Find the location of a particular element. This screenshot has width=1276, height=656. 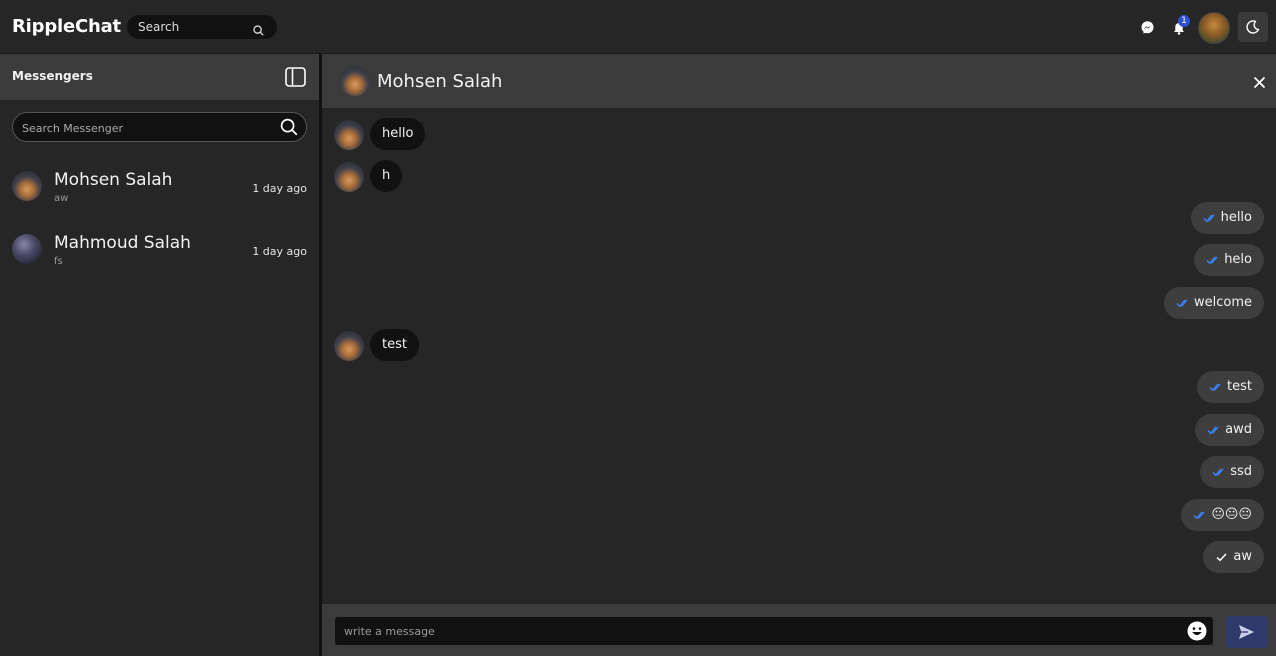

global-search is located at coordinates (202, 27).